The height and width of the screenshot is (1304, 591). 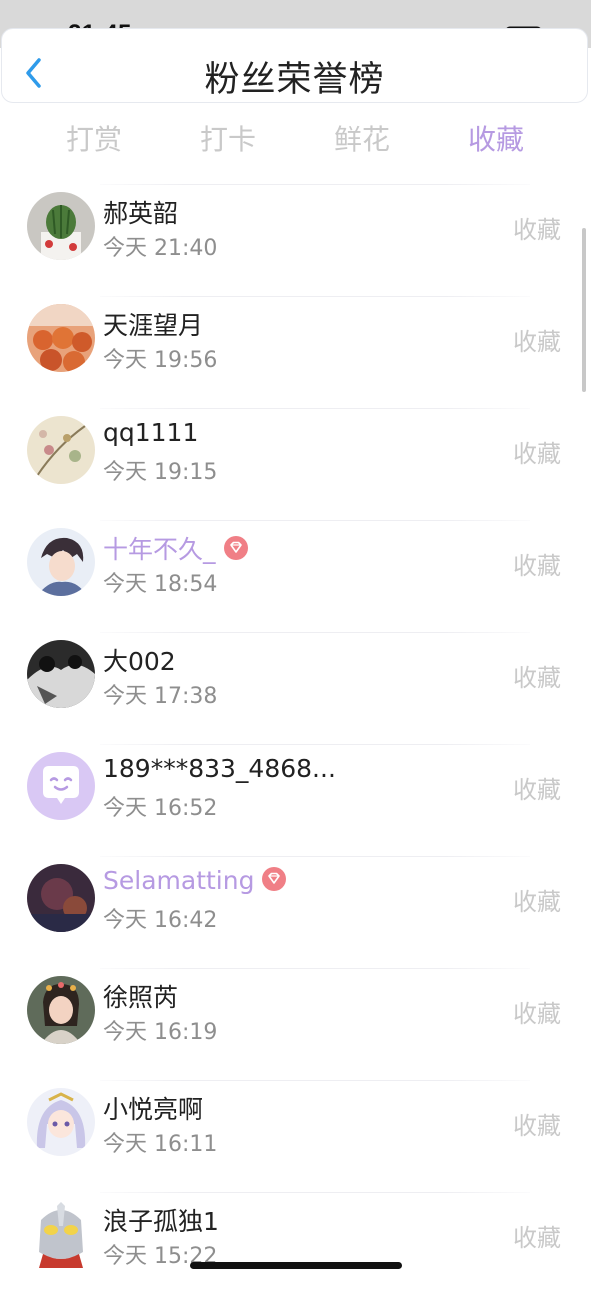 What do you see at coordinates (295, 800) in the screenshot?
I see `list-item: 189***833_4868... 今天 16:52 收藏` at bounding box center [295, 800].